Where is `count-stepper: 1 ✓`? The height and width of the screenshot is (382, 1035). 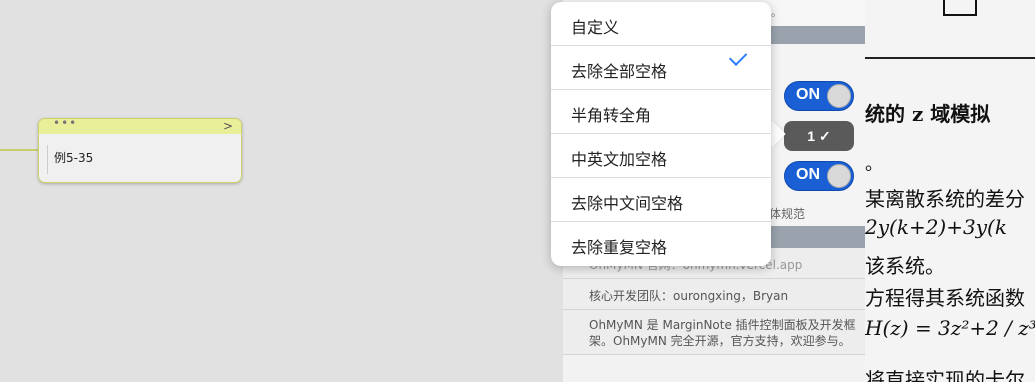
count-stepper: 1 ✓ is located at coordinates (819, 136).